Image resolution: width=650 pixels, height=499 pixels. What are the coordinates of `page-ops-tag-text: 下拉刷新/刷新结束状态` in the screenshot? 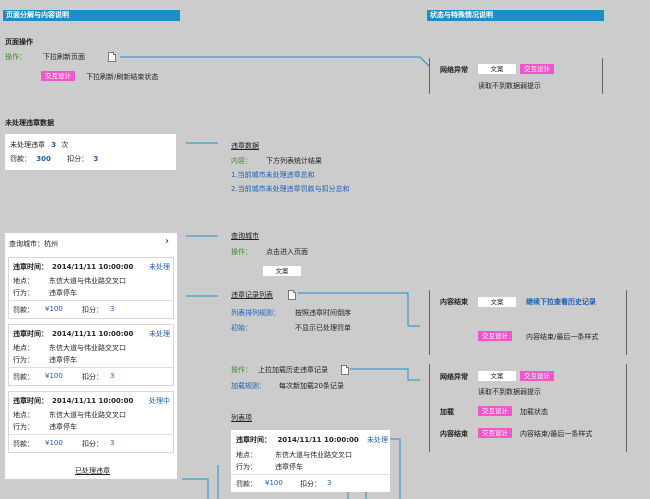 It's located at (122, 77).